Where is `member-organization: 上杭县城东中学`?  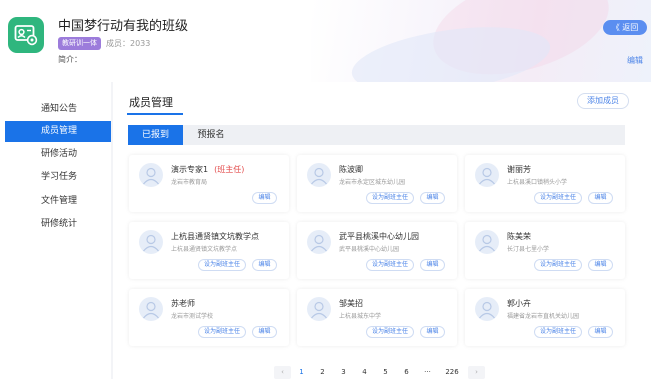
member-organization: 上杭县城东中学 is located at coordinates (360, 316).